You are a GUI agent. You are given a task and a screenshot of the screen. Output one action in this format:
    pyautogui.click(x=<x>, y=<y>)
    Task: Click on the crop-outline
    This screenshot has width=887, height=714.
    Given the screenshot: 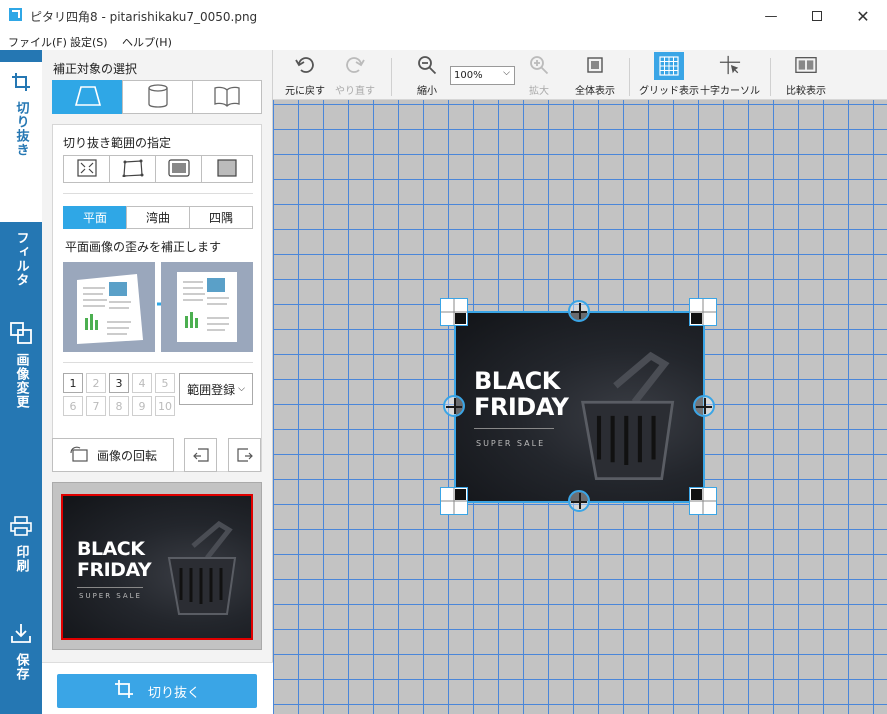 What is the action you would take?
    pyautogui.click(x=579, y=407)
    